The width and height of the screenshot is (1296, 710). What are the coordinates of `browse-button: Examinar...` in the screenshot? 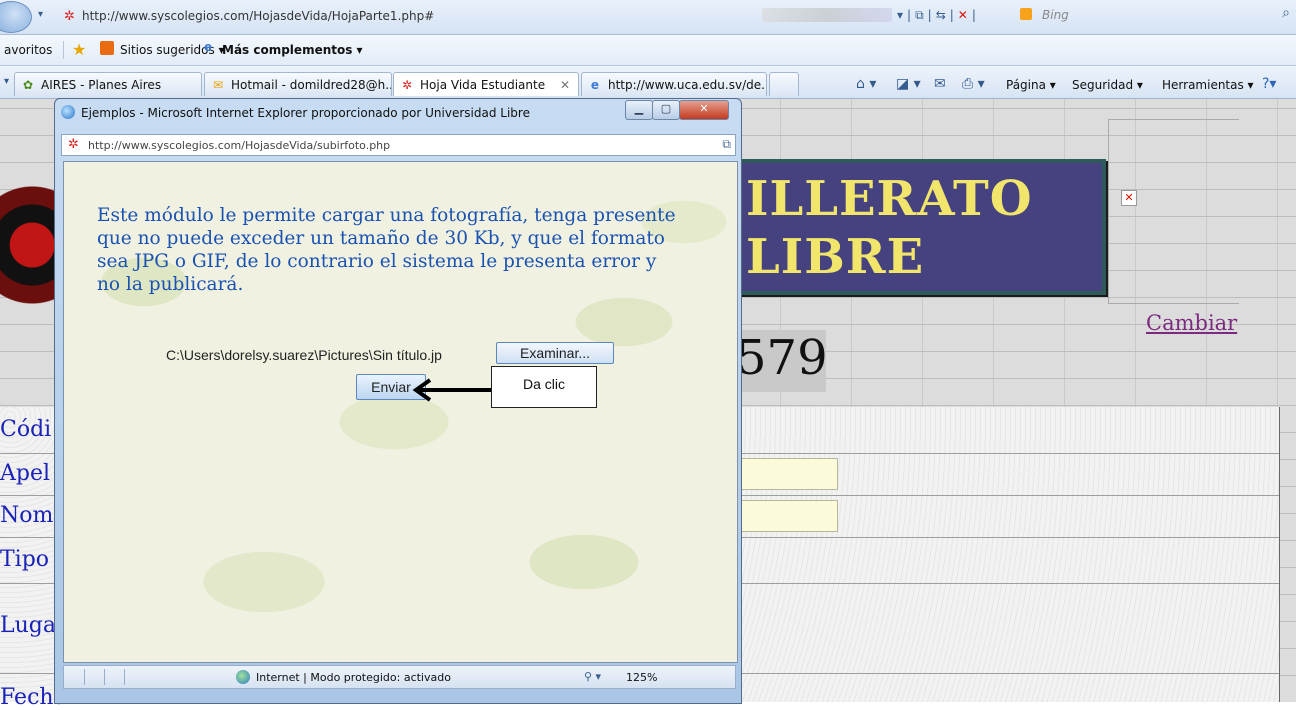 It's located at (555, 353).